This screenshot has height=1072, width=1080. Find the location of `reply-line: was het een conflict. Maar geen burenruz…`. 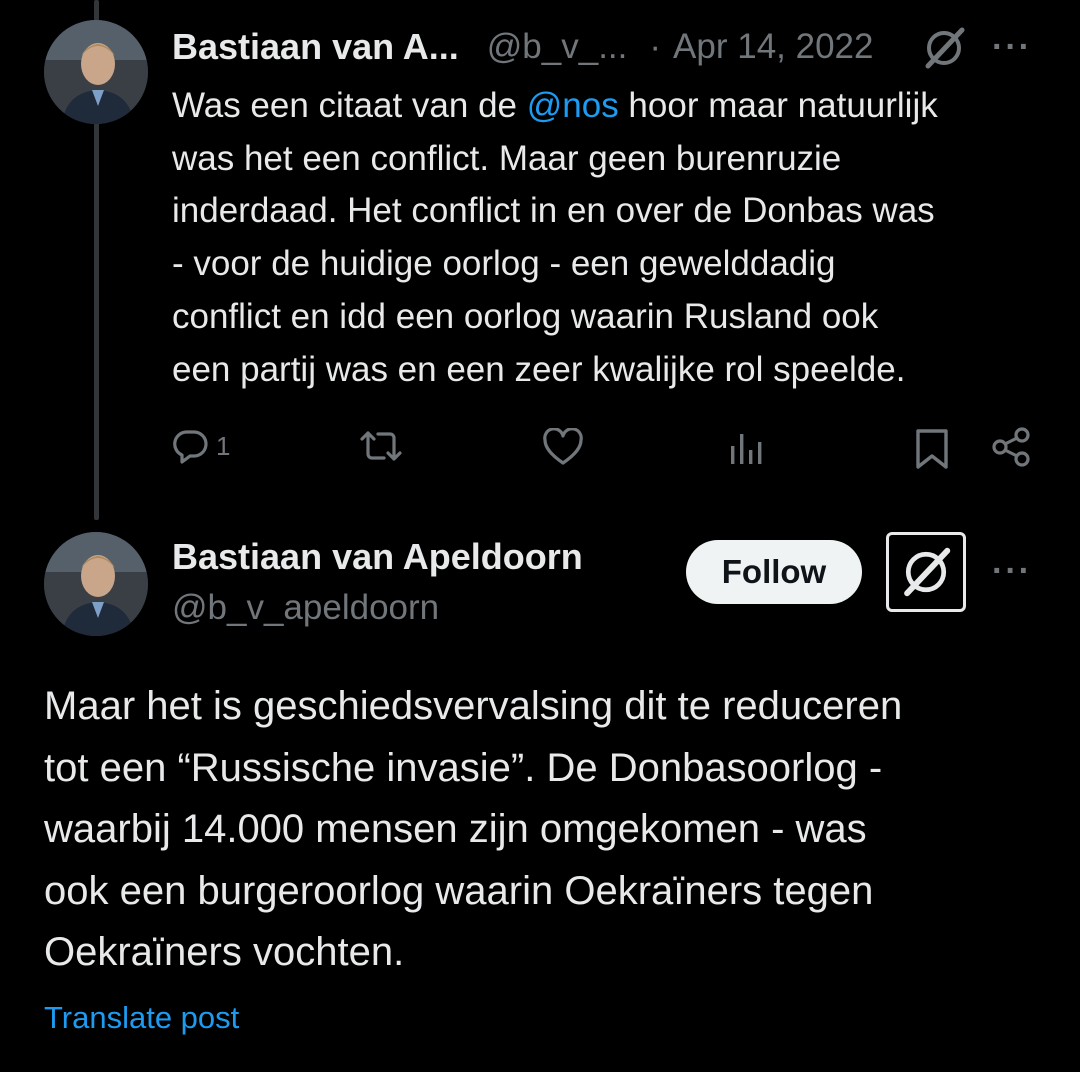

reply-line: was het een conflict. Maar geen burenruz… is located at coordinates (507, 158).